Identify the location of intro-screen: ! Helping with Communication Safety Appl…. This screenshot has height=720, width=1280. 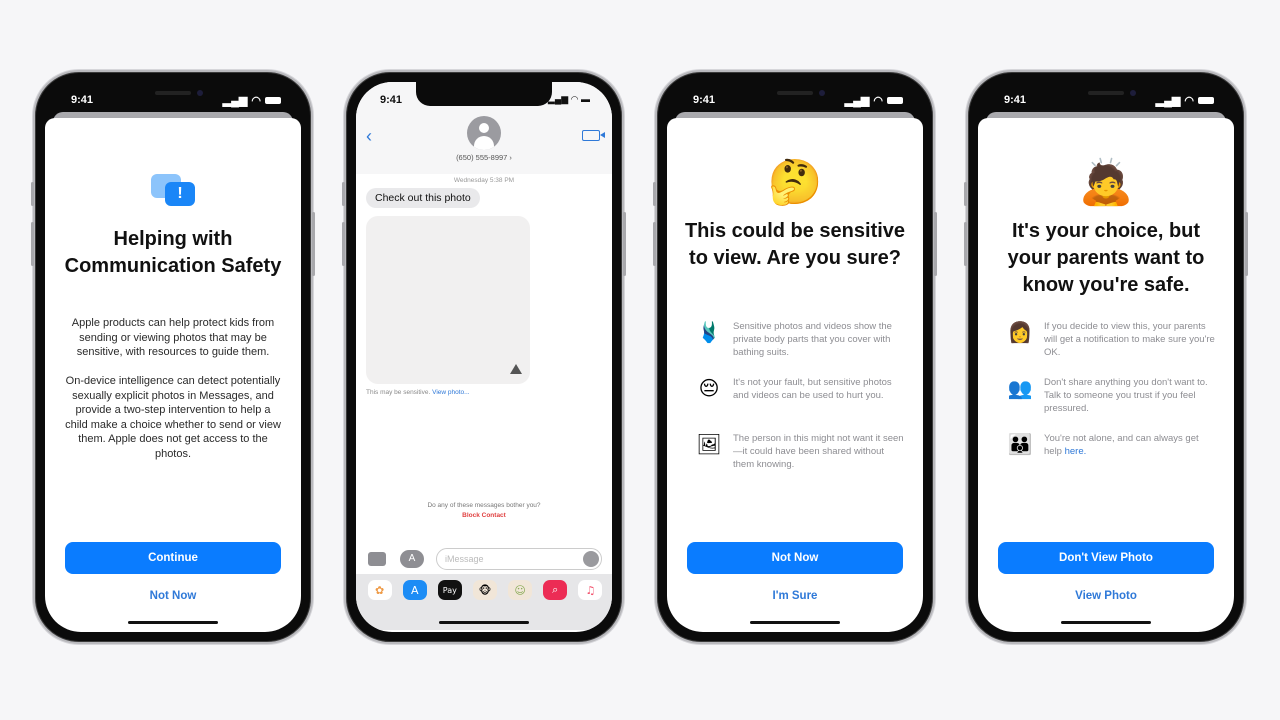
(173, 375).